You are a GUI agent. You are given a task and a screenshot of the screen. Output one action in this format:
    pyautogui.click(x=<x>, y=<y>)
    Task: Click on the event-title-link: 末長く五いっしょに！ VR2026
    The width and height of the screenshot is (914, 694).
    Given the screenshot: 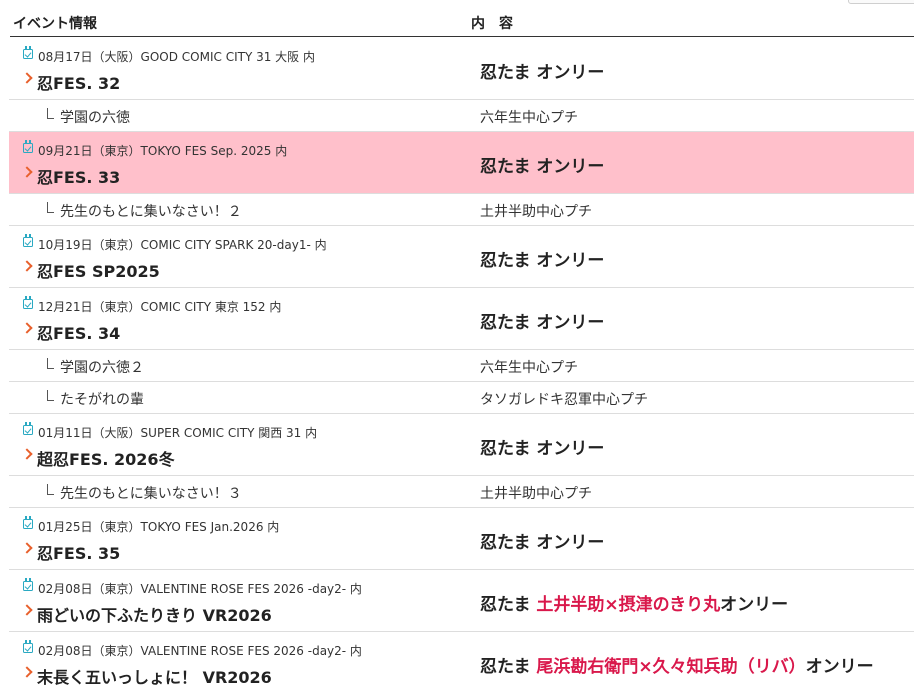 What is the action you would take?
    pyautogui.click(x=154, y=676)
    